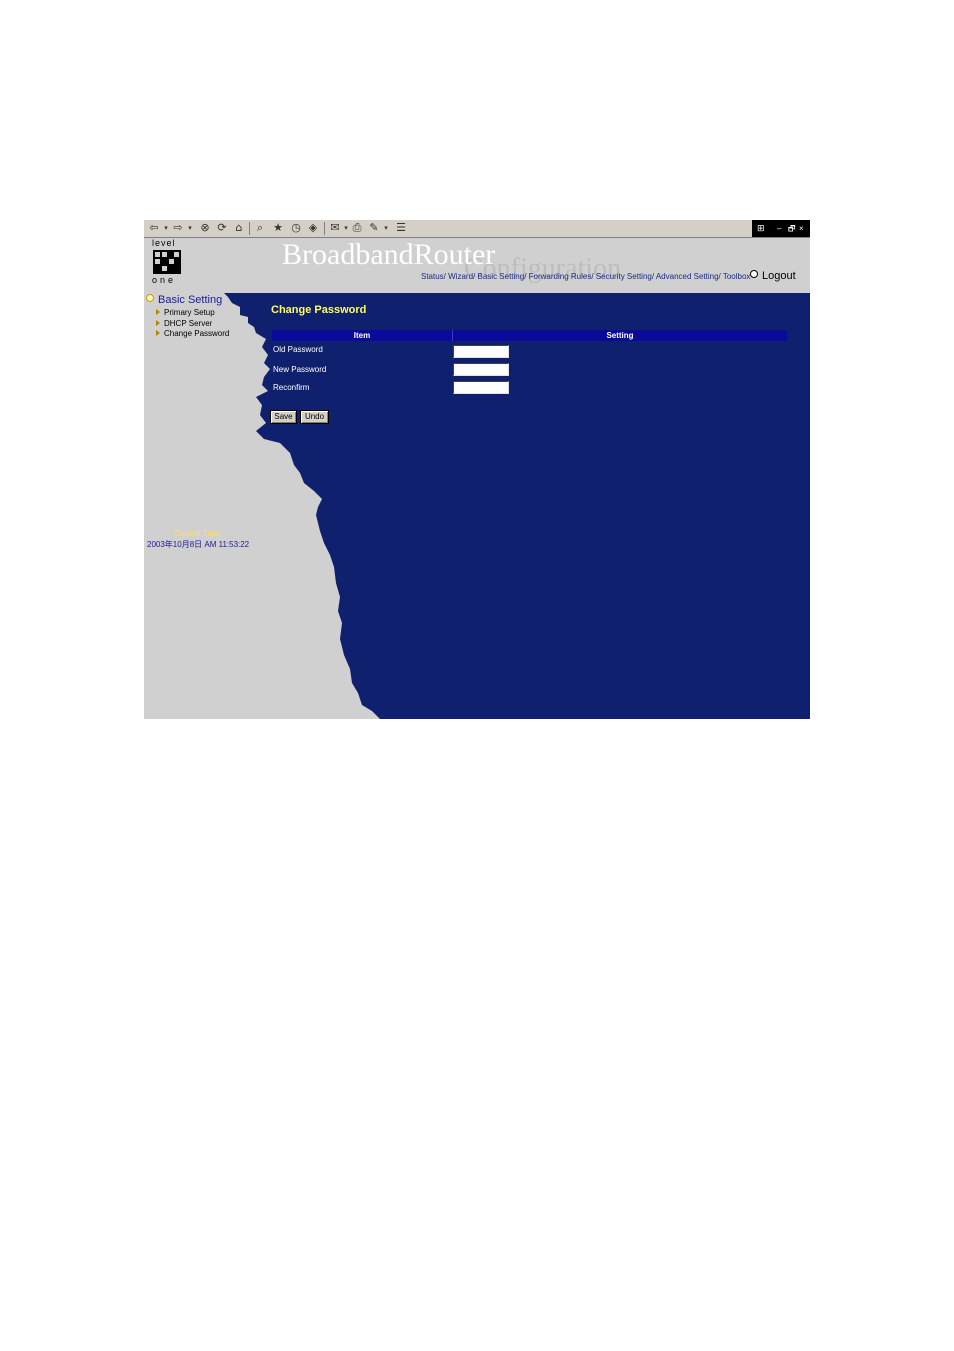  What do you see at coordinates (291, 387) in the screenshot?
I see `reconfirm-label: Reconfirm` at bounding box center [291, 387].